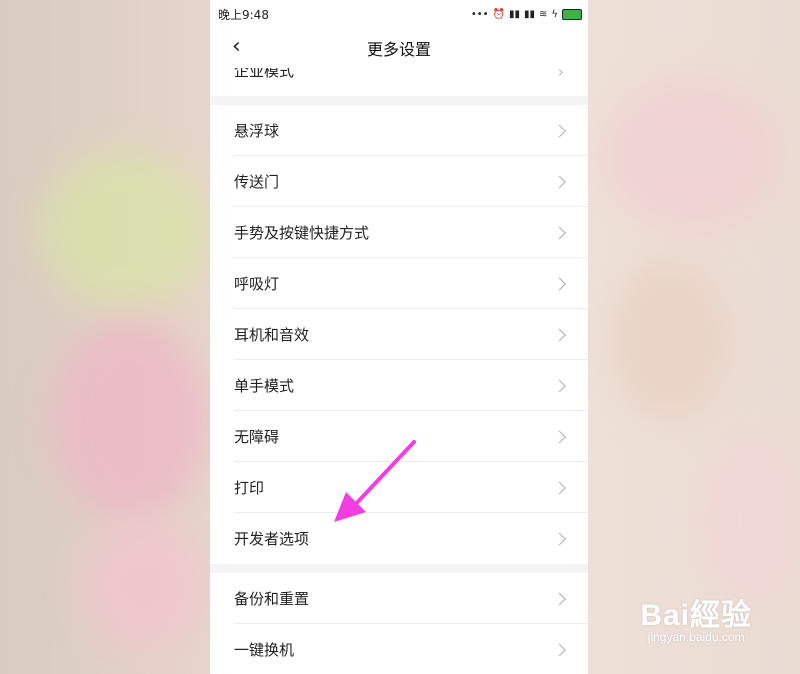 The height and width of the screenshot is (674, 800). What do you see at coordinates (272, 335) in the screenshot?
I see `list-item-label: 耳机和音效` at bounding box center [272, 335].